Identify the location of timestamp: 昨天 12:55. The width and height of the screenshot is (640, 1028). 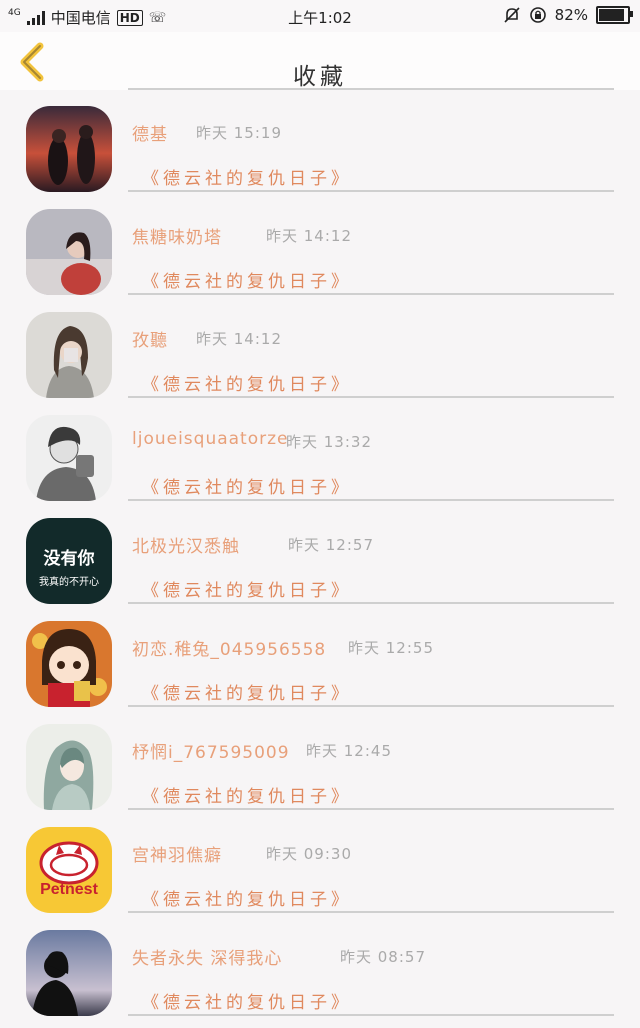
(391, 648).